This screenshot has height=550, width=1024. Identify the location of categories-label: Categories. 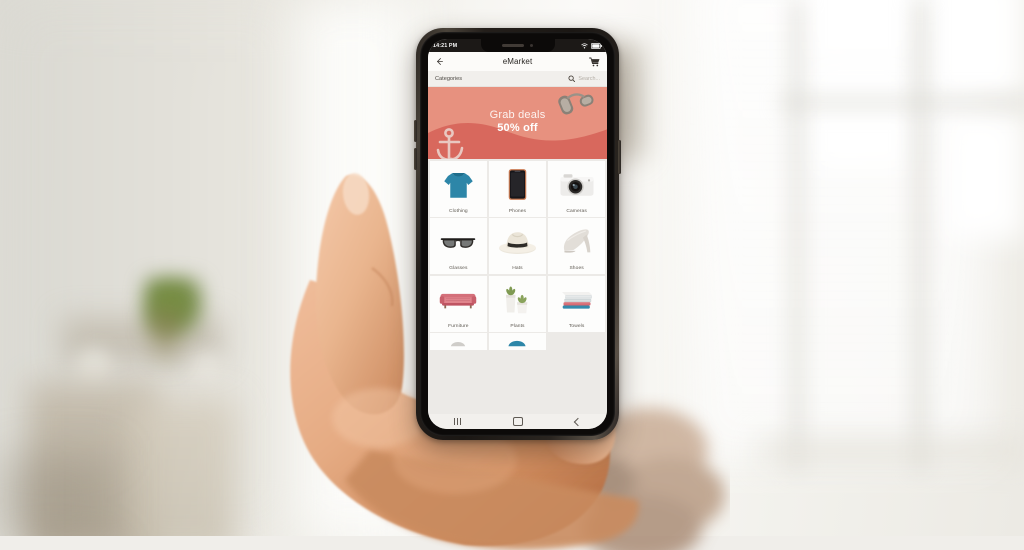
(449, 78).